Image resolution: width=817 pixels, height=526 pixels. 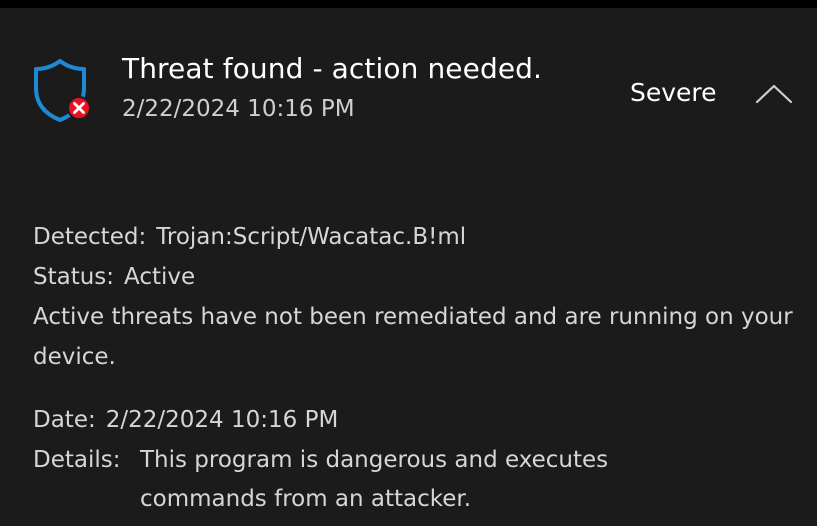 What do you see at coordinates (311, 237) in the screenshot?
I see `detected-value: Trojan:Script/Wacatac.B!ml` at bounding box center [311, 237].